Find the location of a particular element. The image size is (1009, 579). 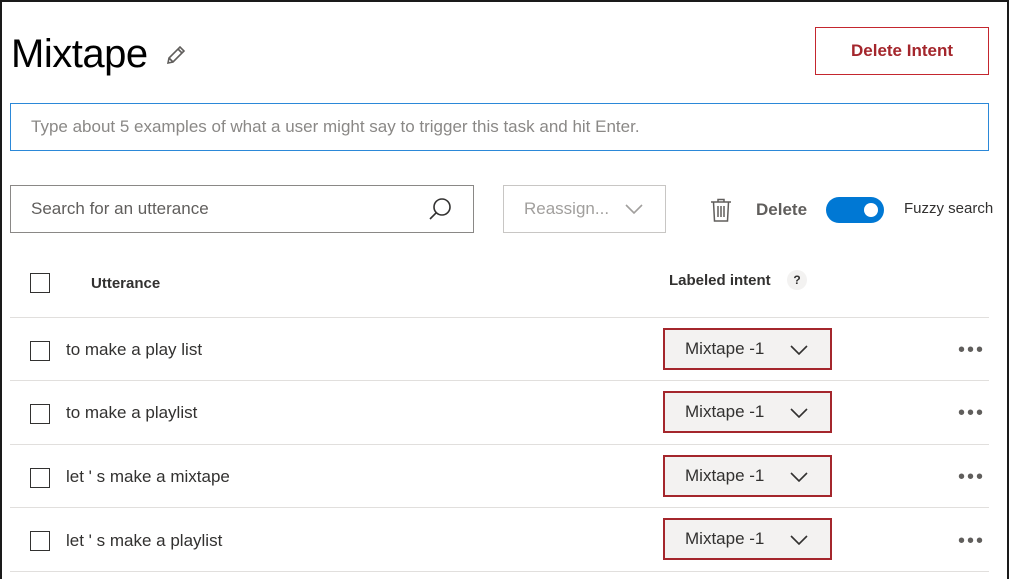

delete-intent-button: Delete Intent is located at coordinates (902, 51).